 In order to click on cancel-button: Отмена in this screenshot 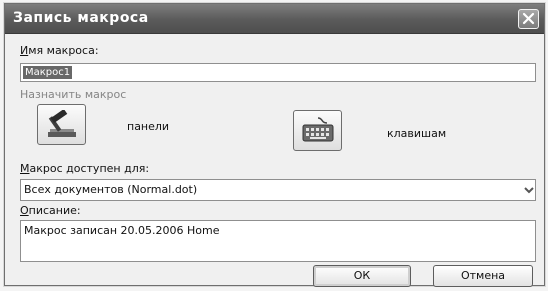, I will do `click(483, 276)`.